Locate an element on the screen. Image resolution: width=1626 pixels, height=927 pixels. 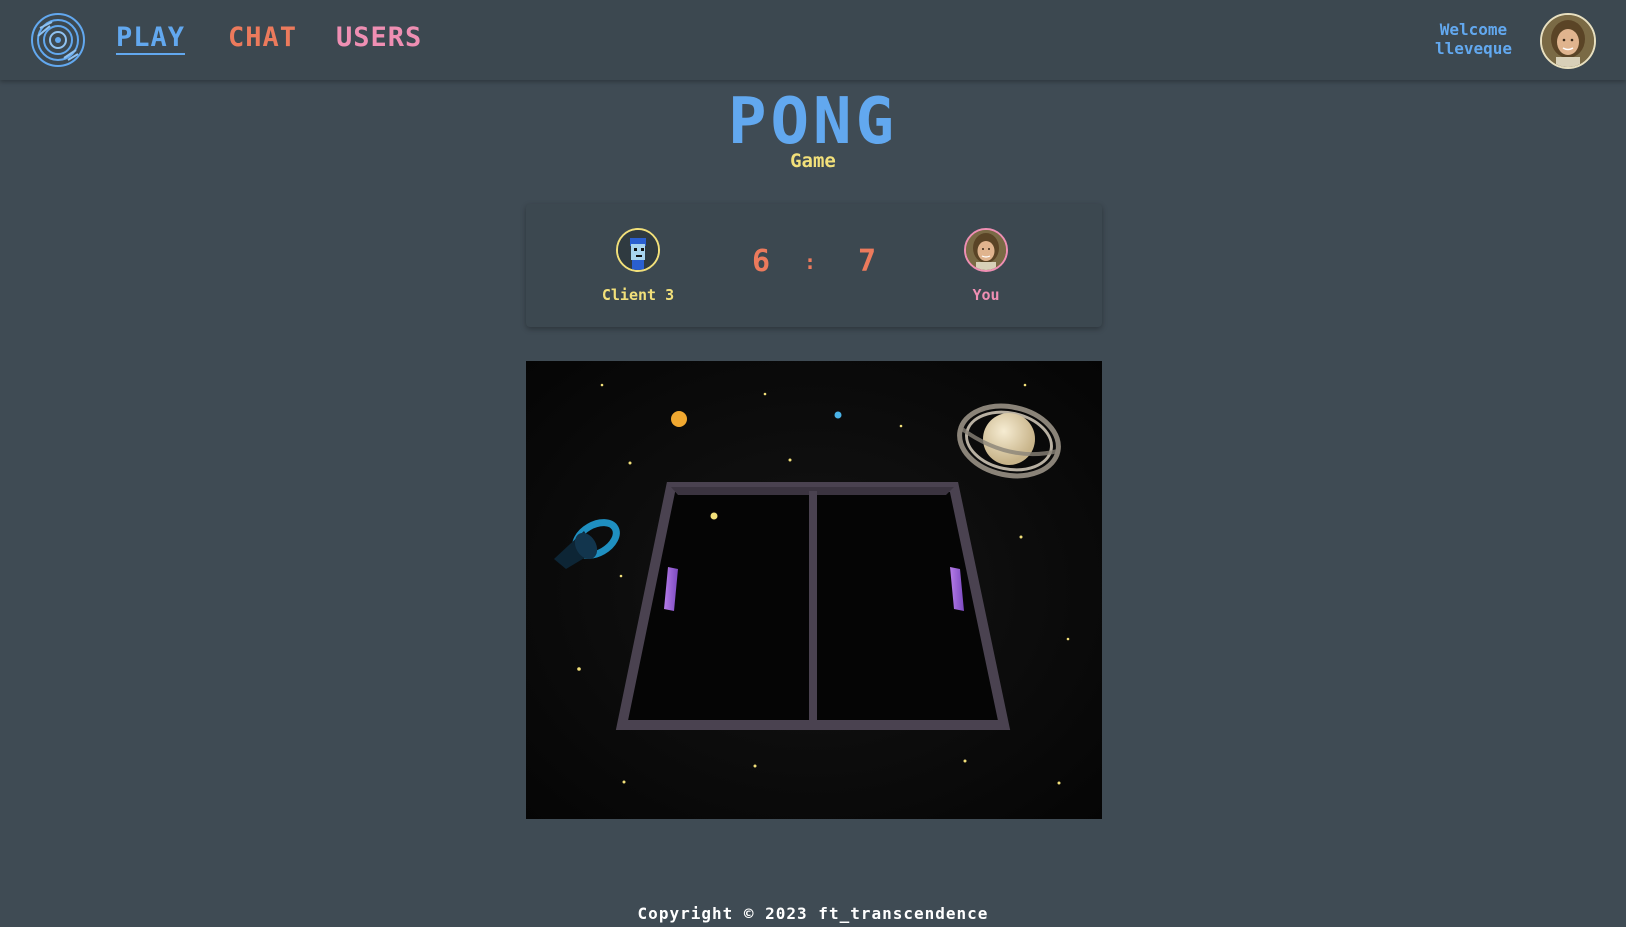
page-subtitle: Game is located at coordinates (813, 161).